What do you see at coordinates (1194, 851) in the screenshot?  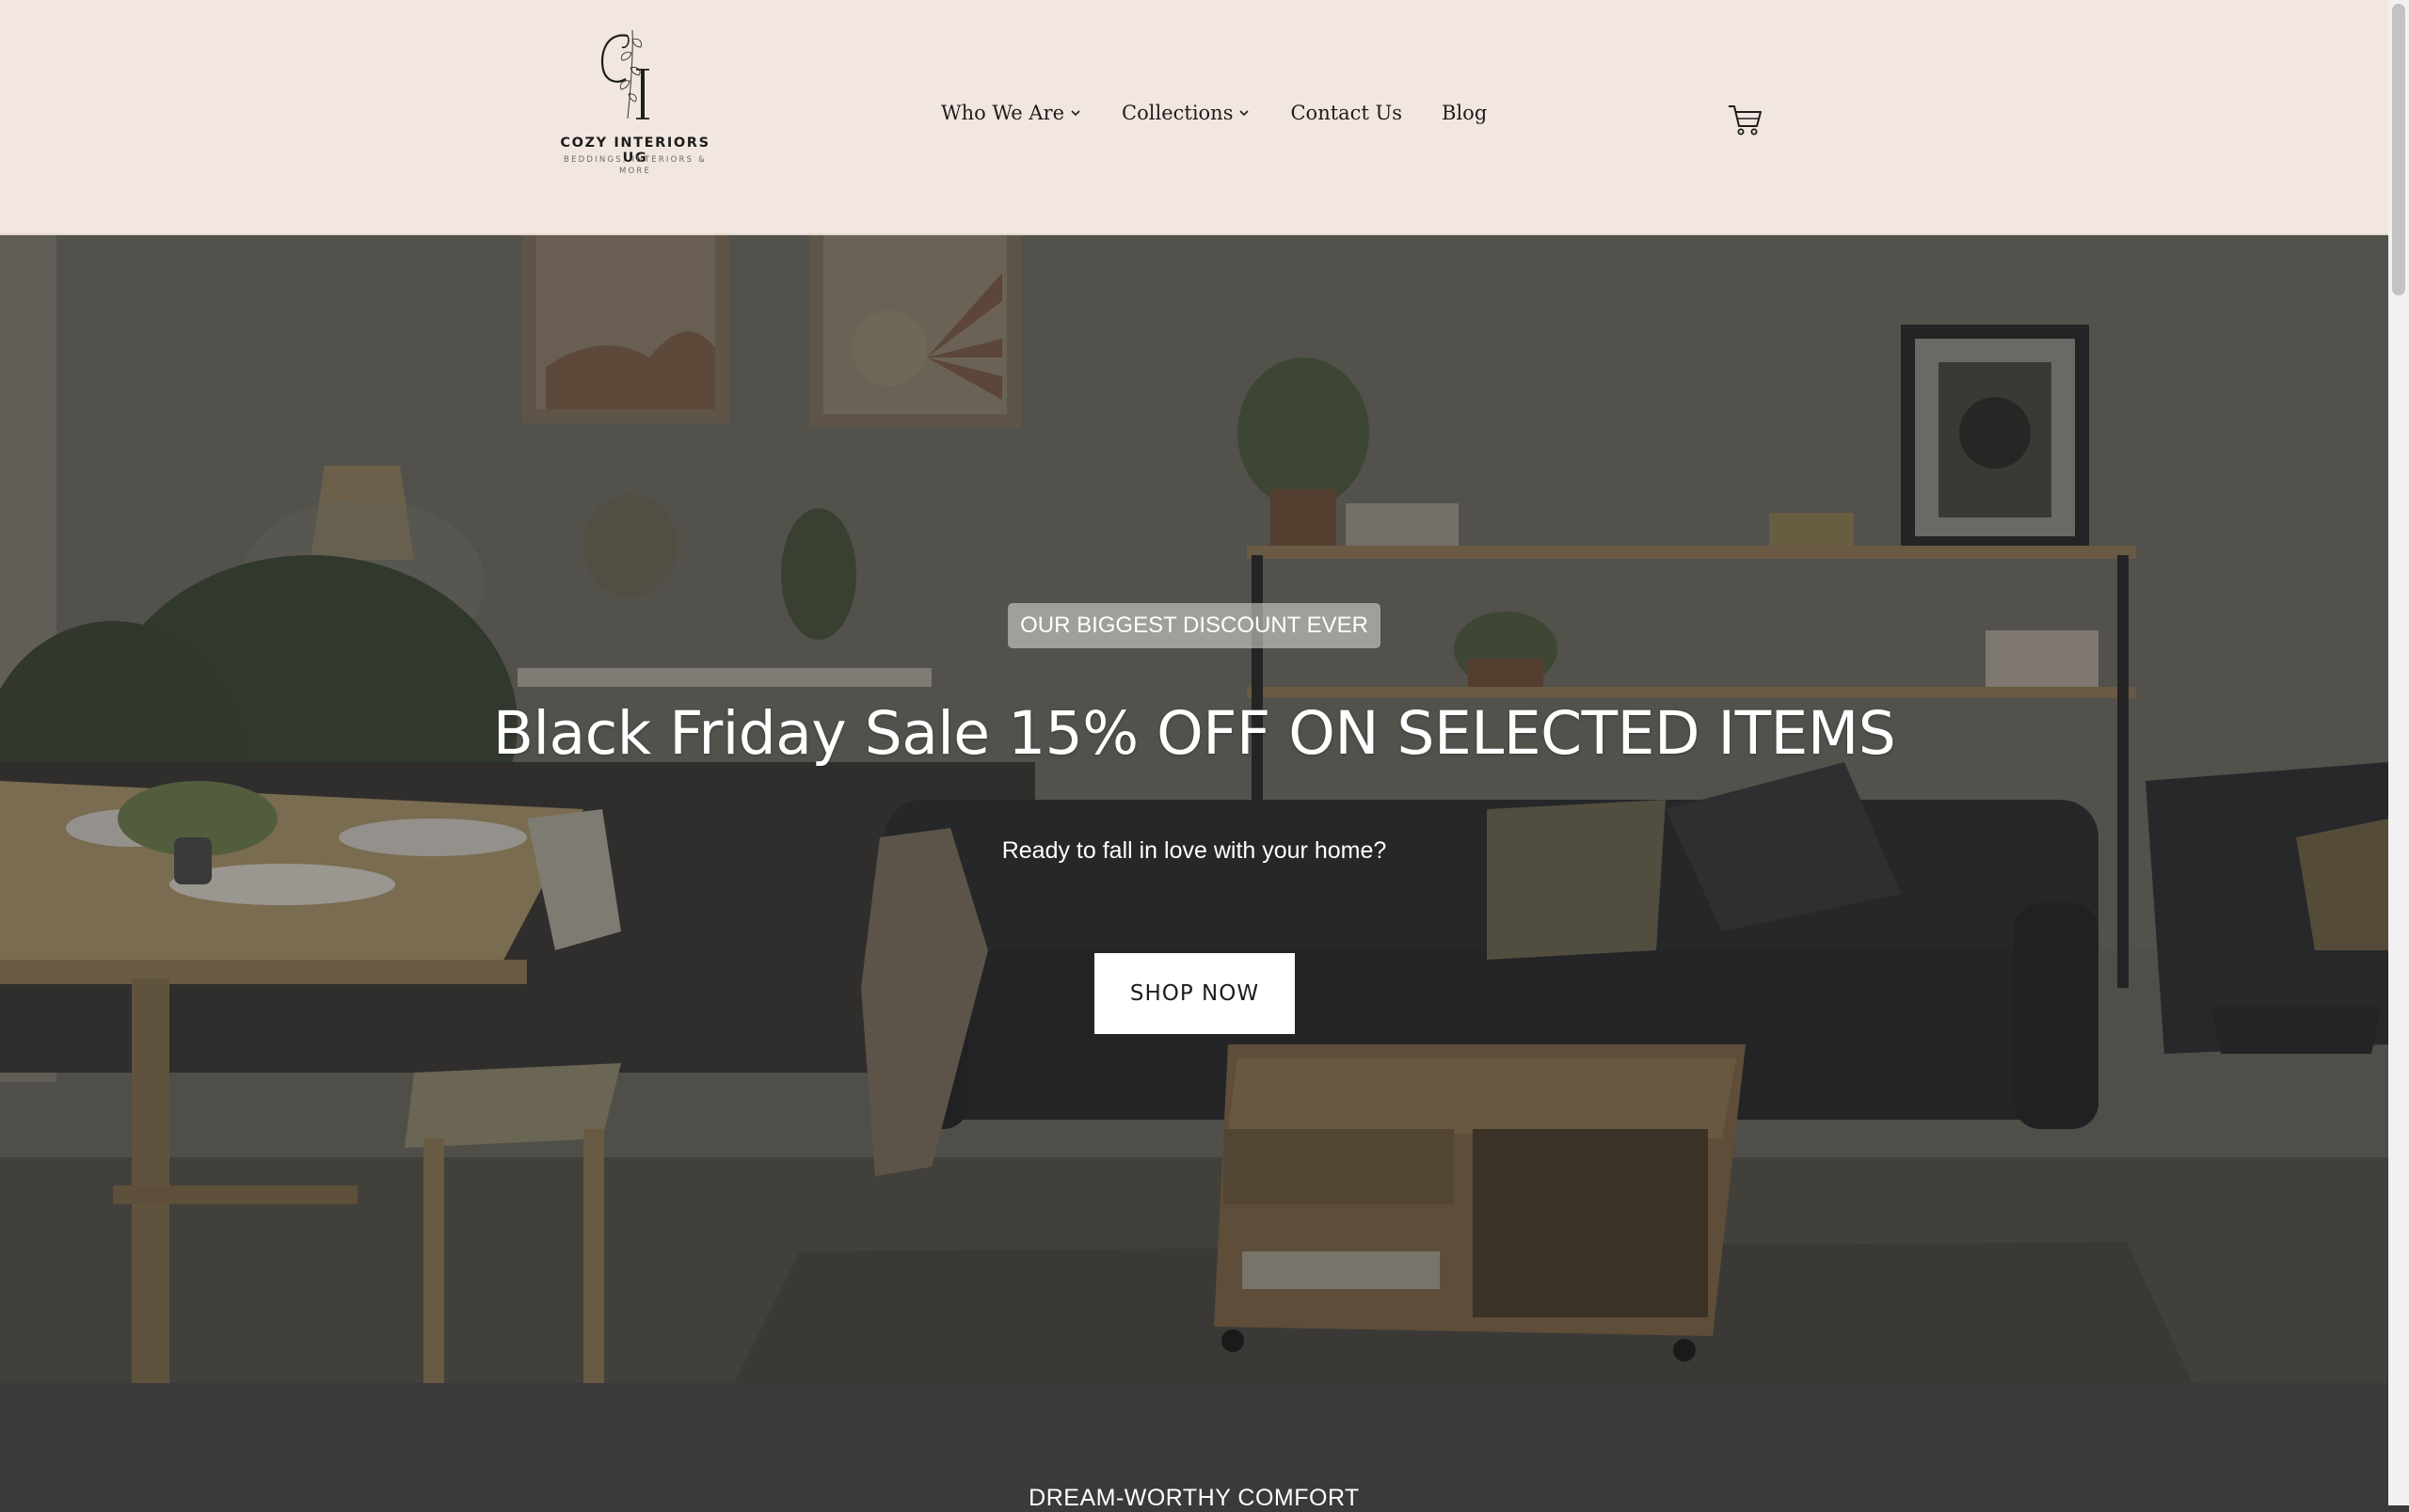 I see `hero-subtitle: Ready to fall in love with your home?` at bounding box center [1194, 851].